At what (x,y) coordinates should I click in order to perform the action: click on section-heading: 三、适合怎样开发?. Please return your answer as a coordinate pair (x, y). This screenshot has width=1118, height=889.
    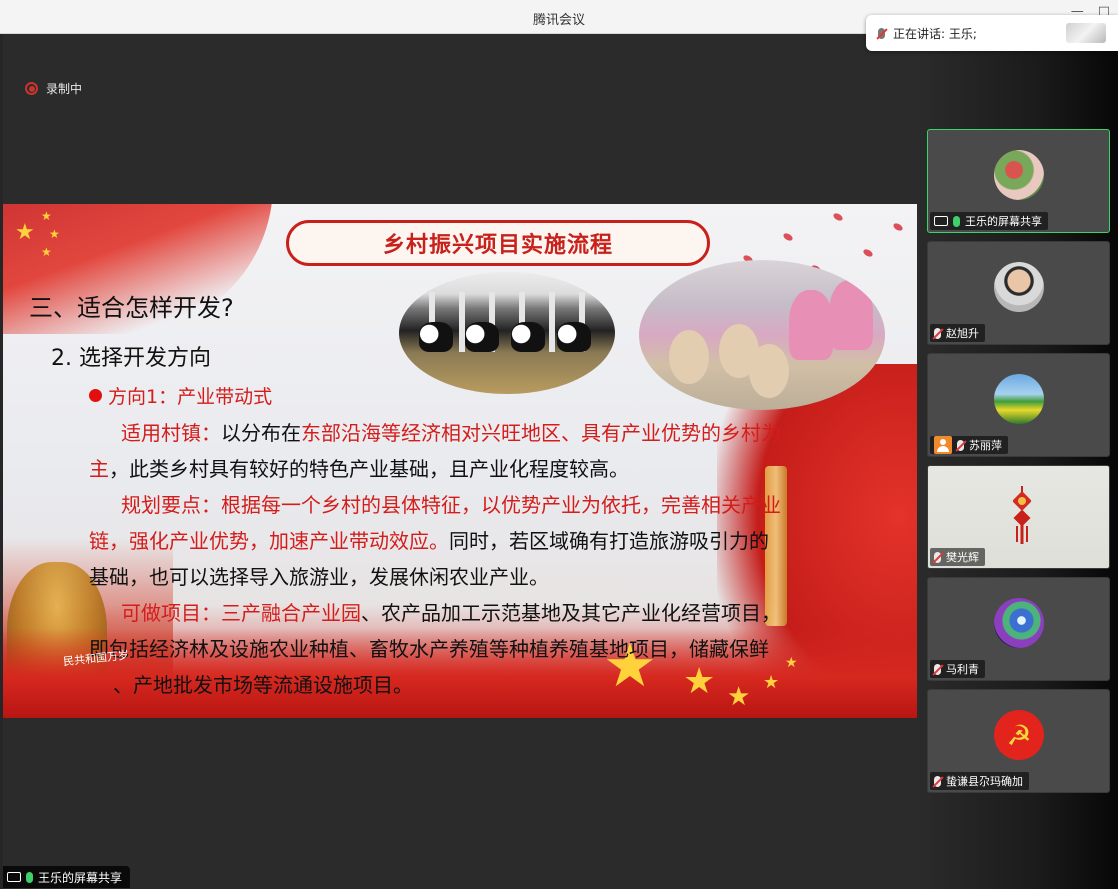
    Looking at the image, I should click on (131, 308).